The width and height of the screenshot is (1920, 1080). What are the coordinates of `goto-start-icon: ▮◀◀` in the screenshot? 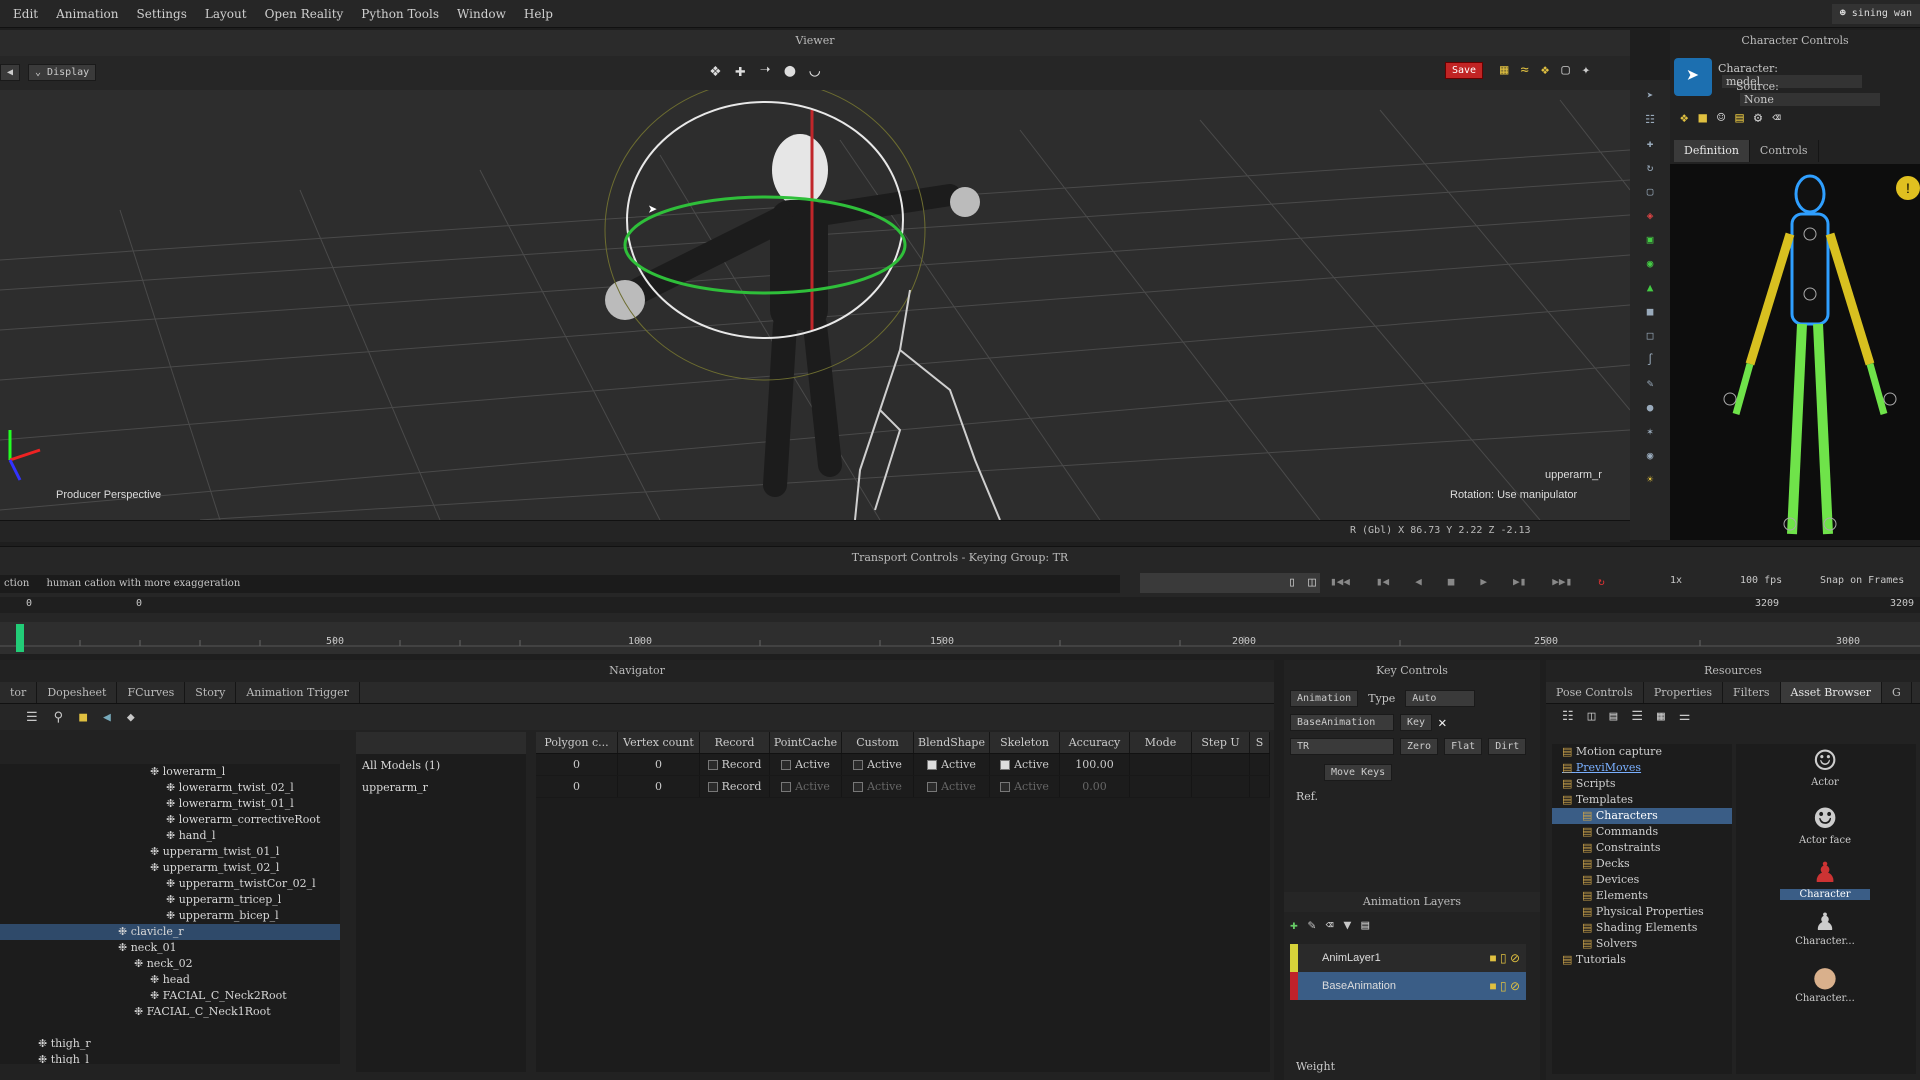 It's located at (1340, 581).